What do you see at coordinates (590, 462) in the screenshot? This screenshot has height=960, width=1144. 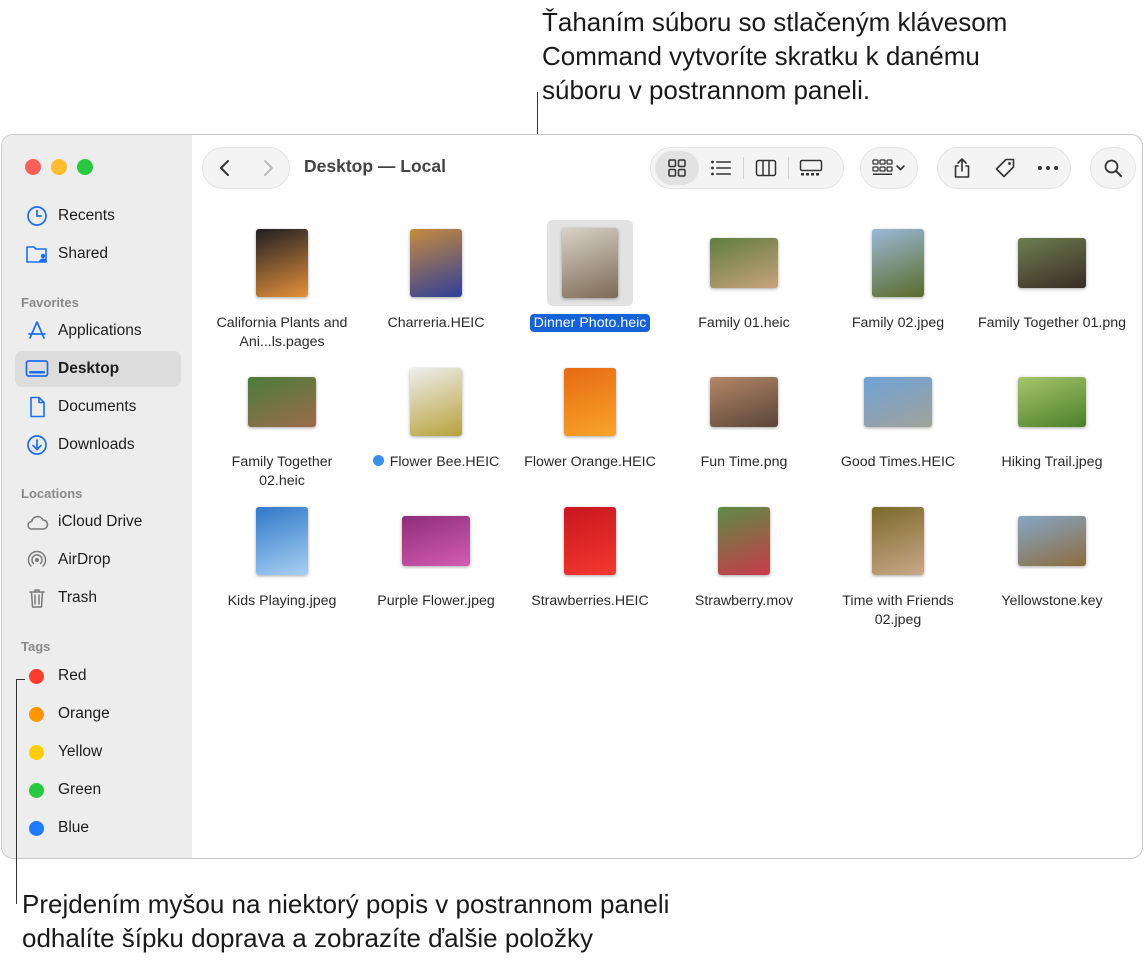 I see `file-name: Flower Orange.HEIC` at bounding box center [590, 462].